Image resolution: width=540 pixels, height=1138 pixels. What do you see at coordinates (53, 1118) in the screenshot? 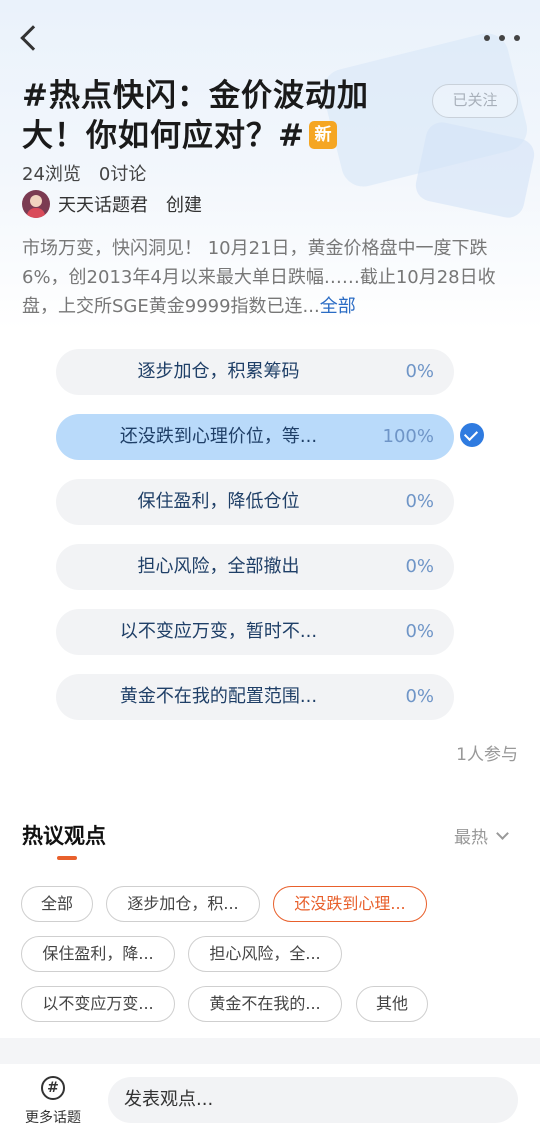
I see `more-topics-label: 更多话题` at bounding box center [53, 1118].